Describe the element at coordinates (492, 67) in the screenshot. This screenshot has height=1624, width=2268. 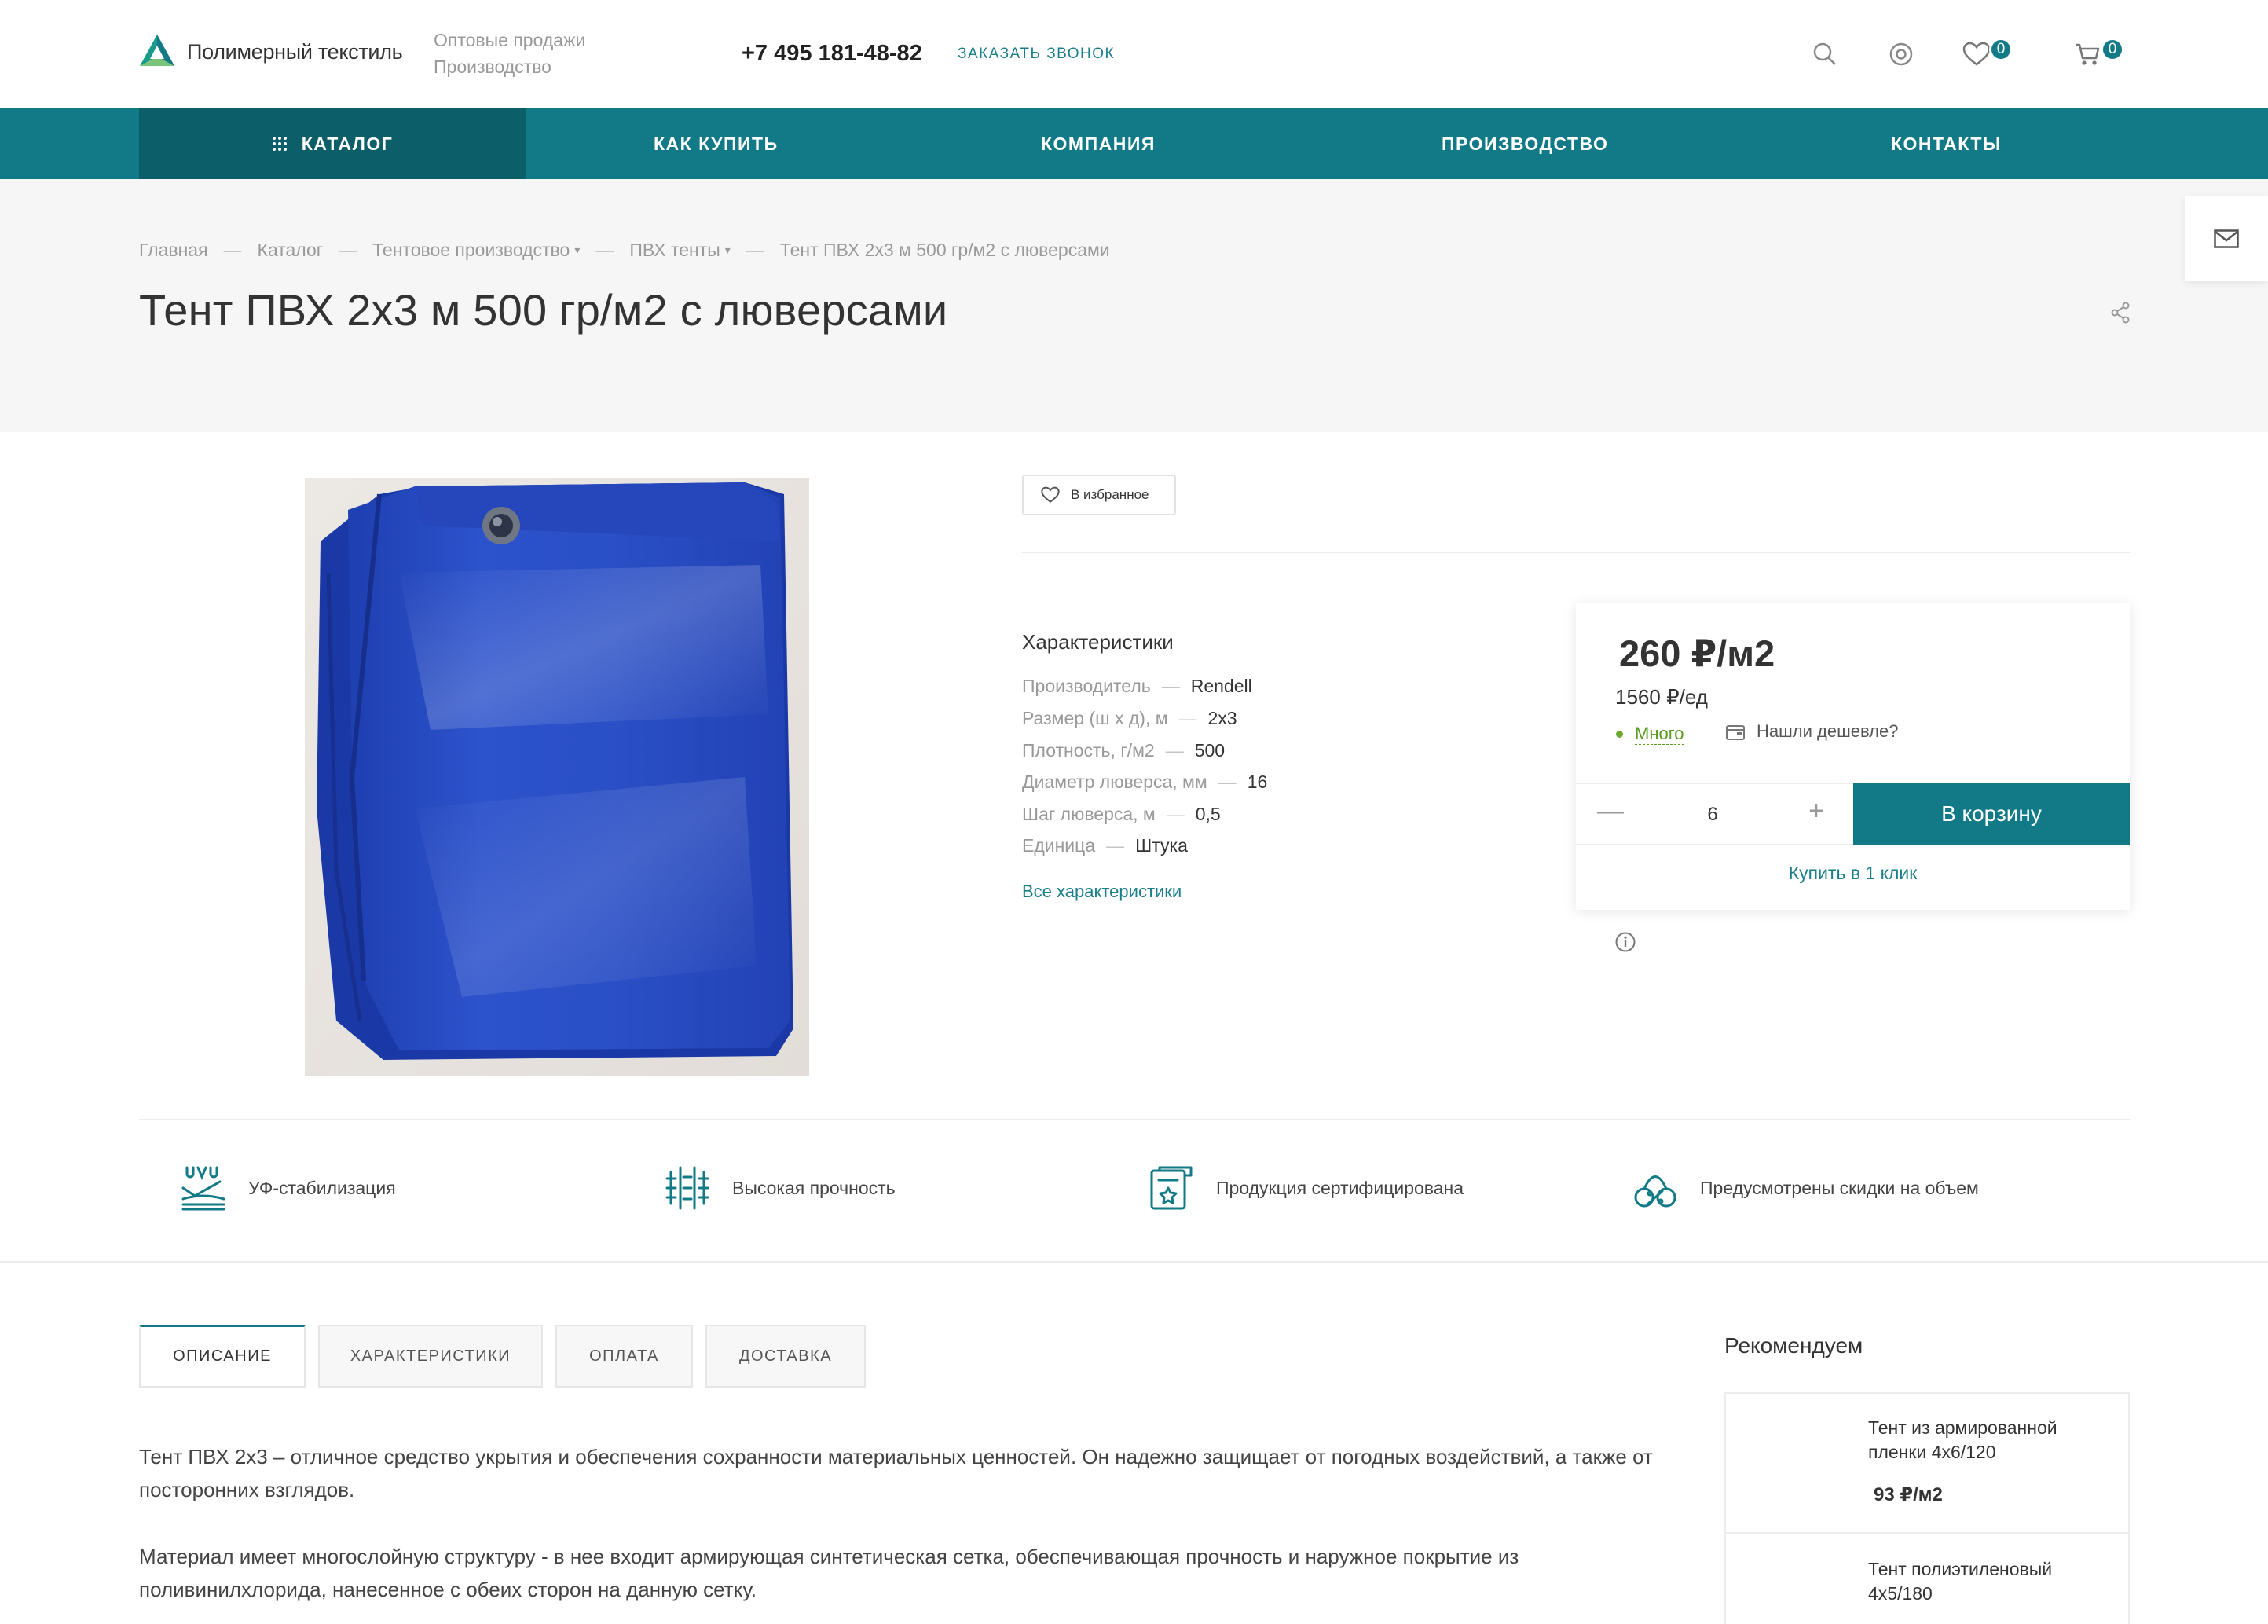
I see `header-sub-line2: Производство` at that location.